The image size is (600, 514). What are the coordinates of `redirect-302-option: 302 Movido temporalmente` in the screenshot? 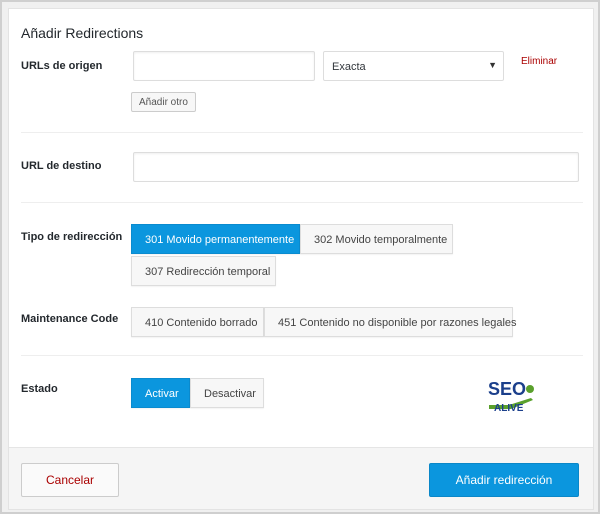 It's located at (376, 239).